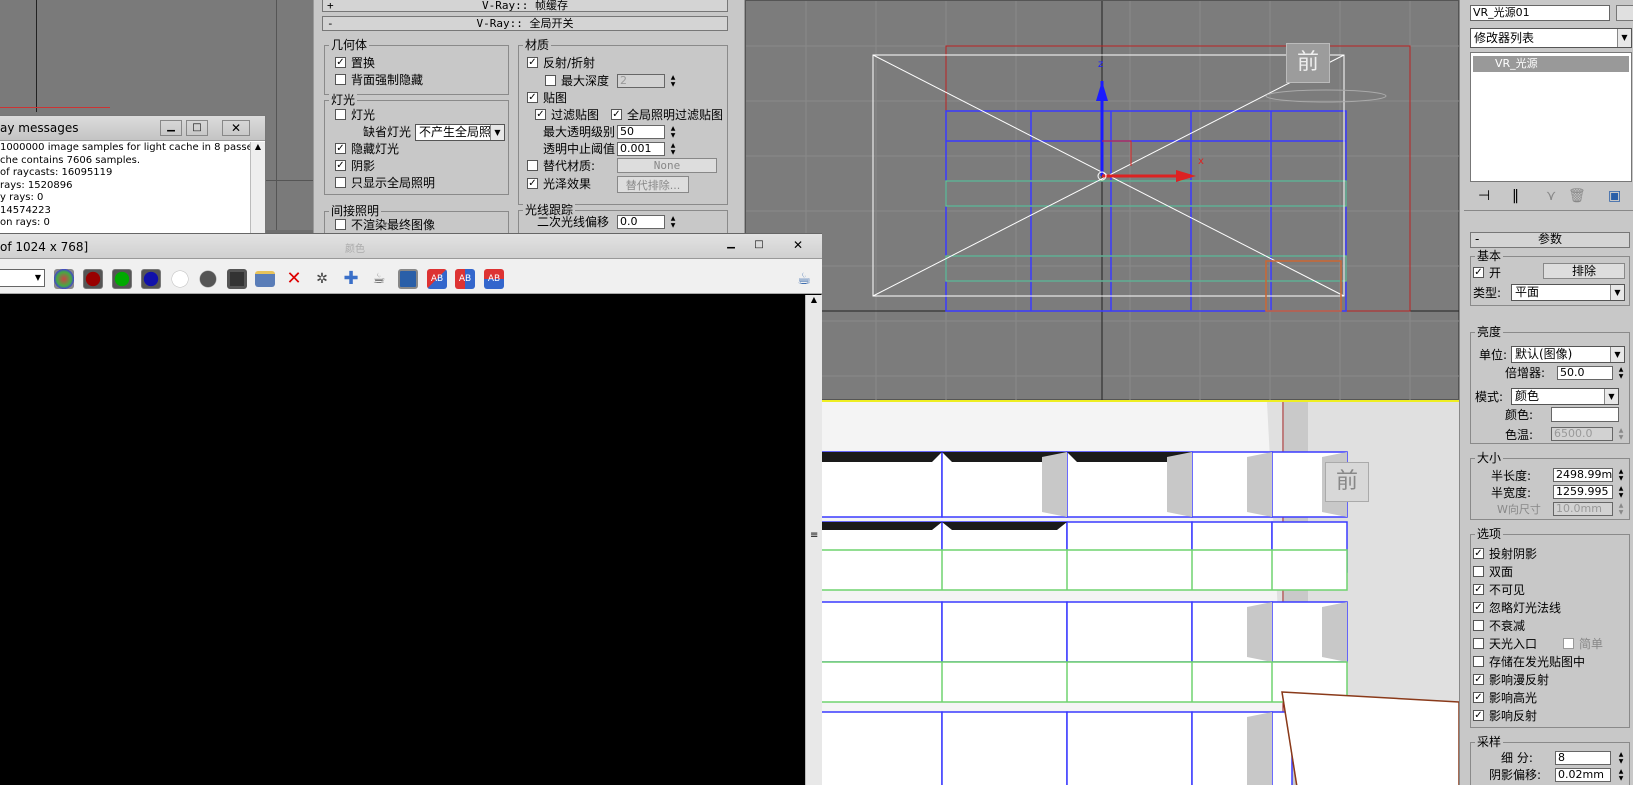 The height and width of the screenshot is (785, 1633). What do you see at coordinates (340, 79) in the screenshot?
I see `force-backface-checkbox` at bounding box center [340, 79].